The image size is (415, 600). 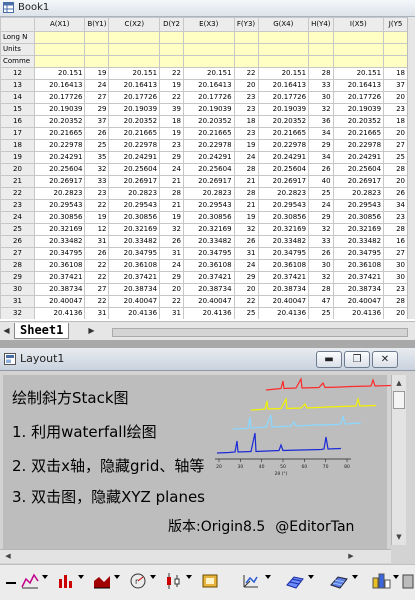 What do you see at coordinates (283, 241) in the screenshot?
I see `table-cell: 20.33482` at bounding box center [283, 241].